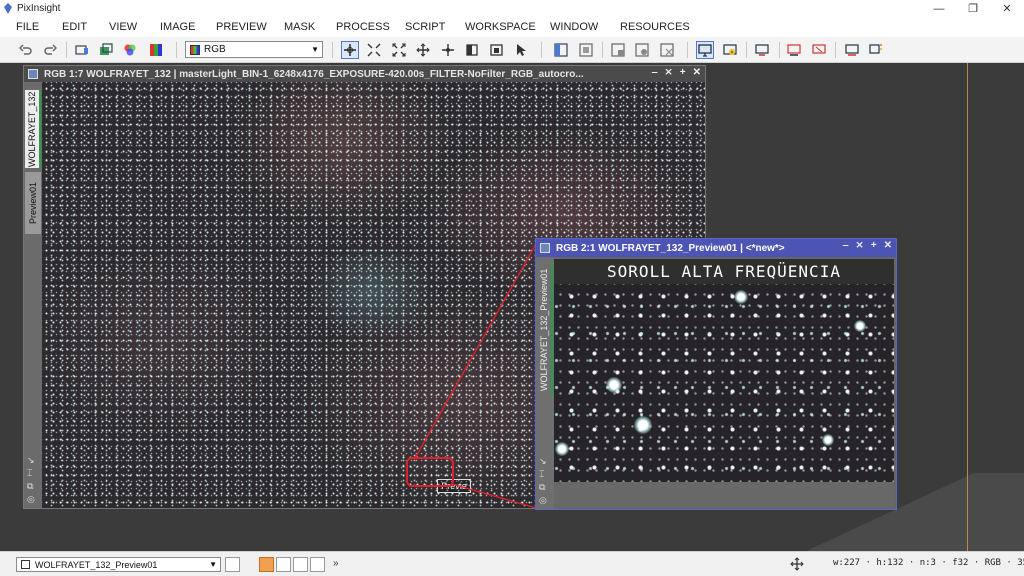 Image resolution: width=1024 pixels, height=576 pixels. Describe the element at coordinates (819, 50) in the screenshot. I see `disable-stf-icon` at that location.